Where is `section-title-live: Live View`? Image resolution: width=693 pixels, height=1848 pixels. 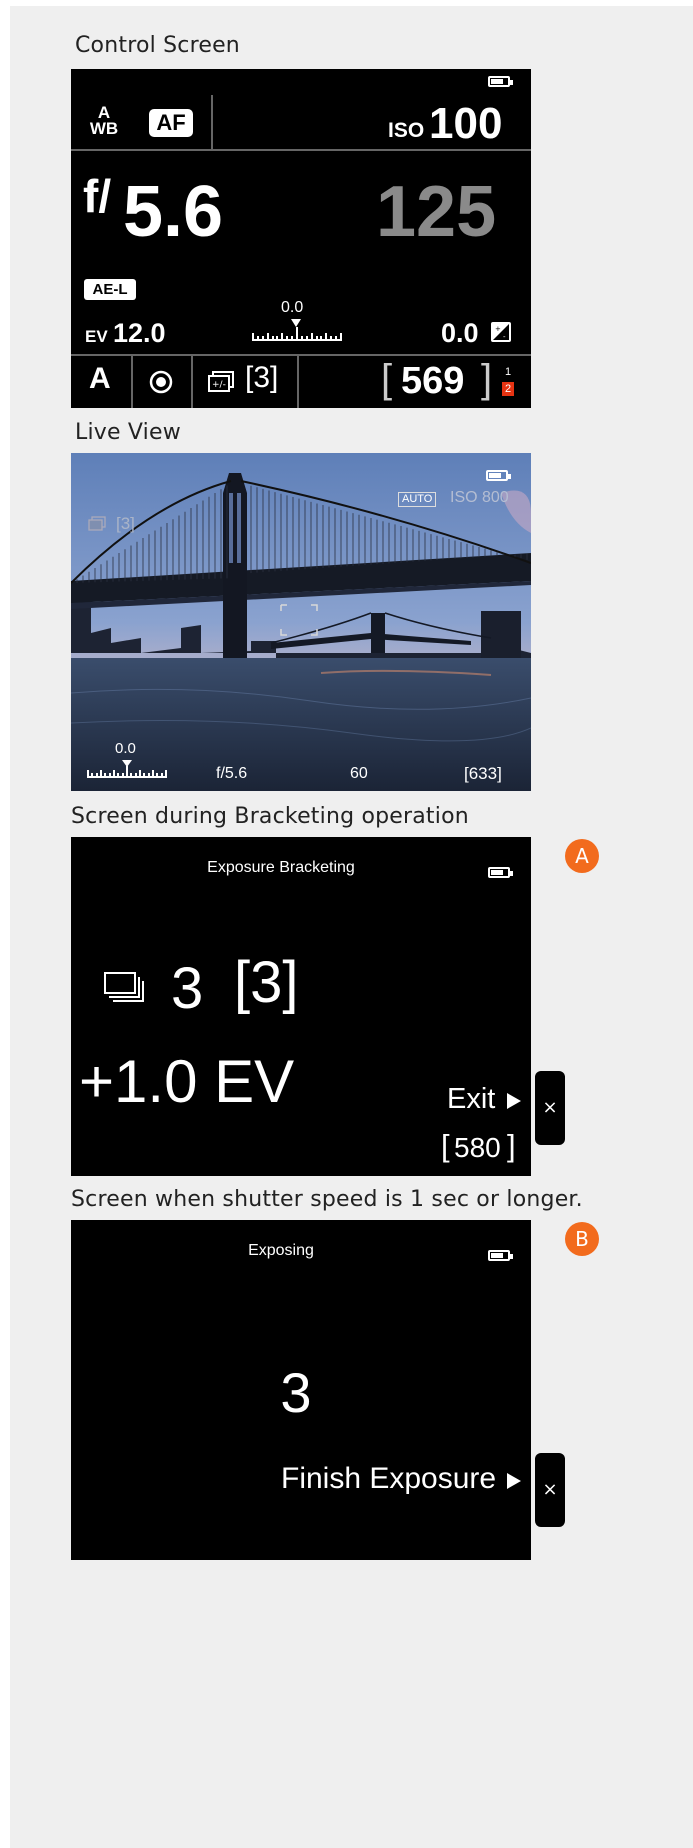
section-title-live: Live View is located at coordinates (128, 432).